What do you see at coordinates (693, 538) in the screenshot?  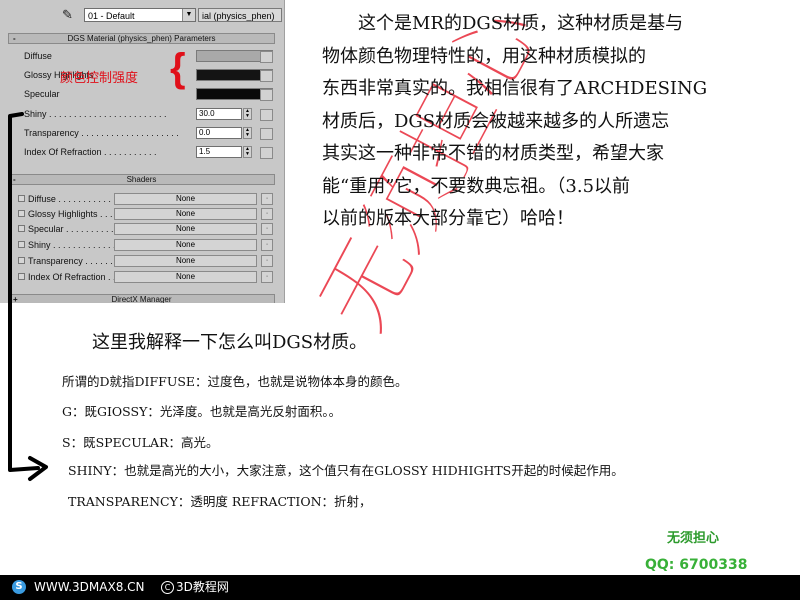 I see `signature-name: 无须担心` at bounding box center [693, 538].